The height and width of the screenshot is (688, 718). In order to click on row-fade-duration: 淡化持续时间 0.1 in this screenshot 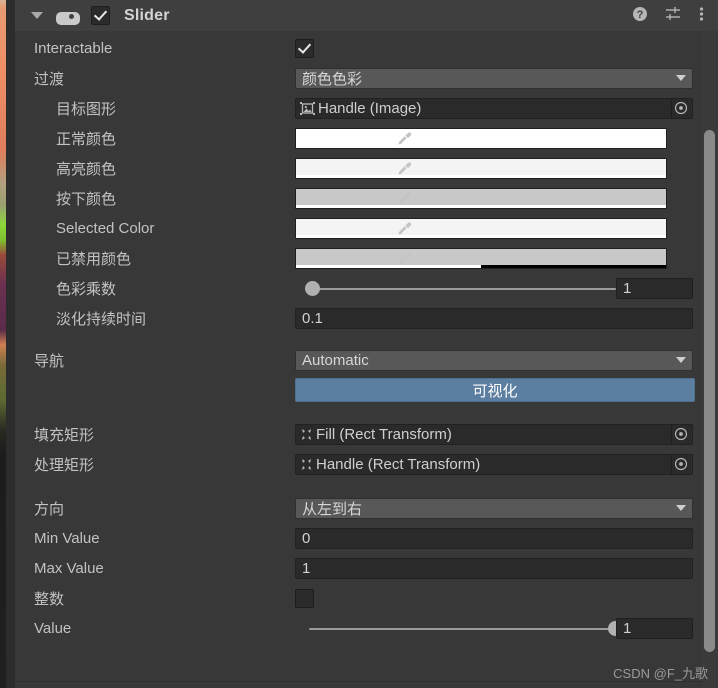, I will do `click(358, 318)`.